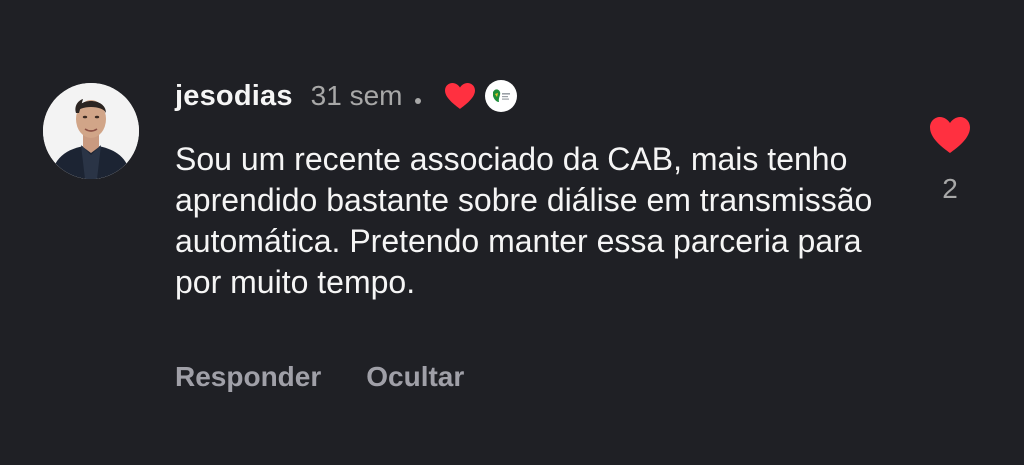 Image resolution: width=1024 pixels, height=465 pixels. Describe the element at coordinates (950, 160) in the screenshot. I see `like-control: 2` at that location.